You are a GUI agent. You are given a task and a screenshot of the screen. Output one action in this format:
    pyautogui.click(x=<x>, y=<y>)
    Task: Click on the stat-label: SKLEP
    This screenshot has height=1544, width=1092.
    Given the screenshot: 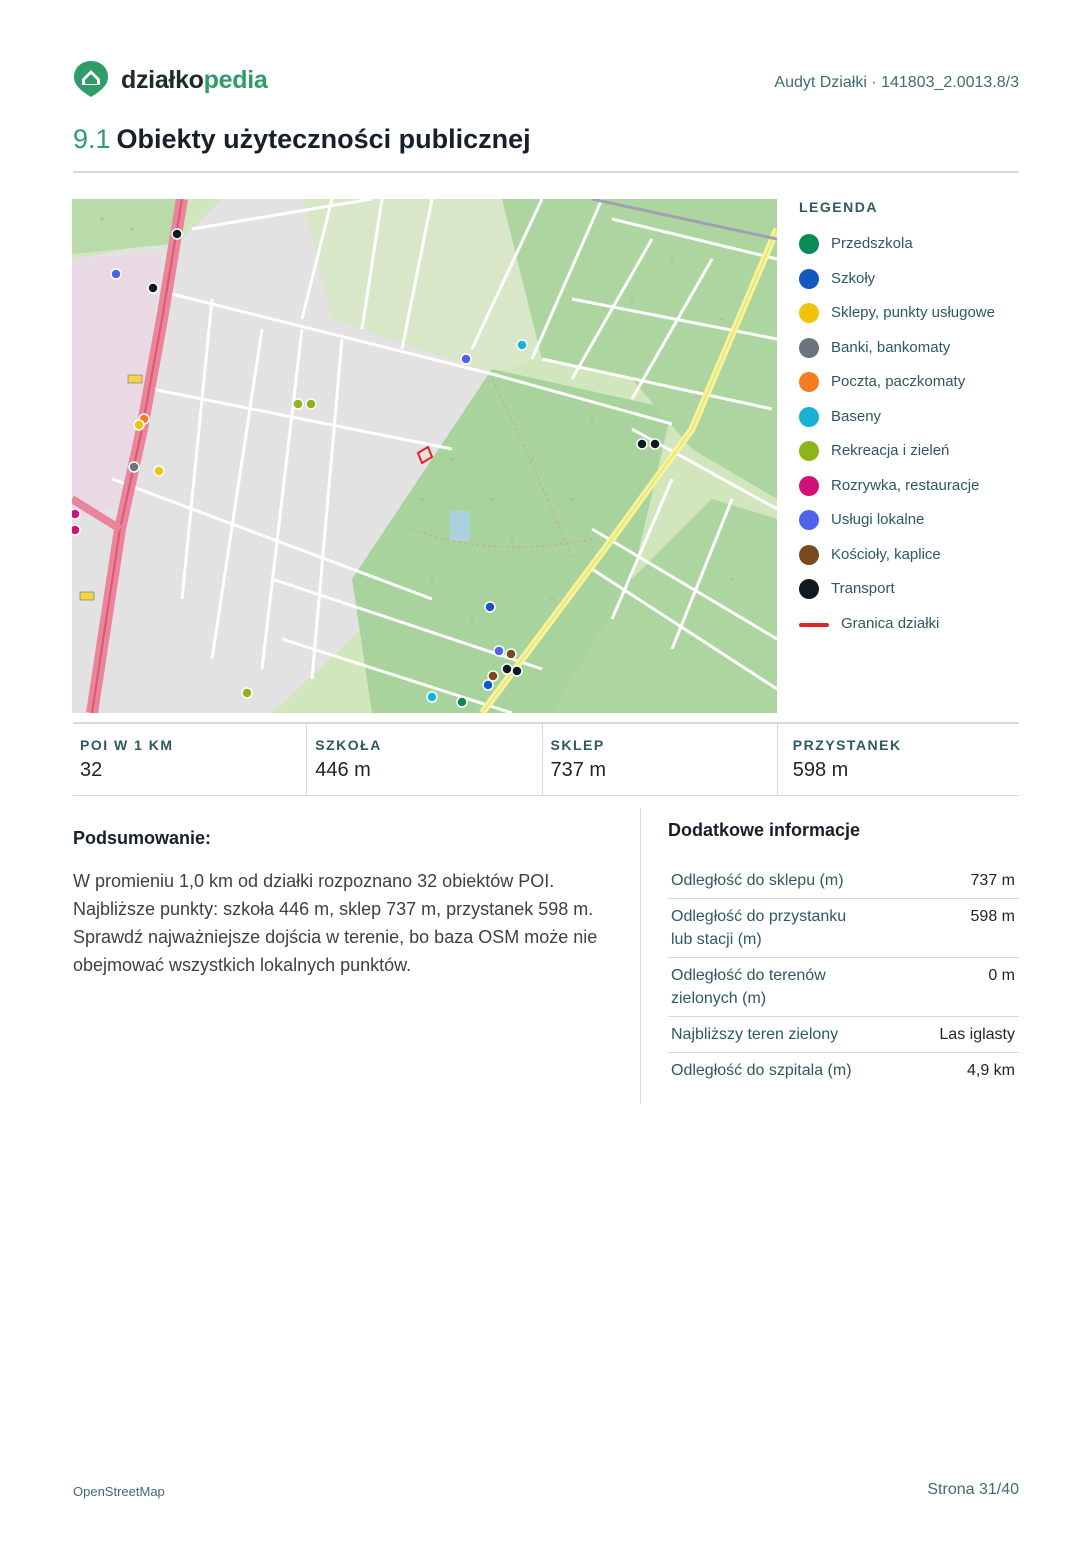 What is the action you would take?
    pyautogui.click(x=577, y=745)
    